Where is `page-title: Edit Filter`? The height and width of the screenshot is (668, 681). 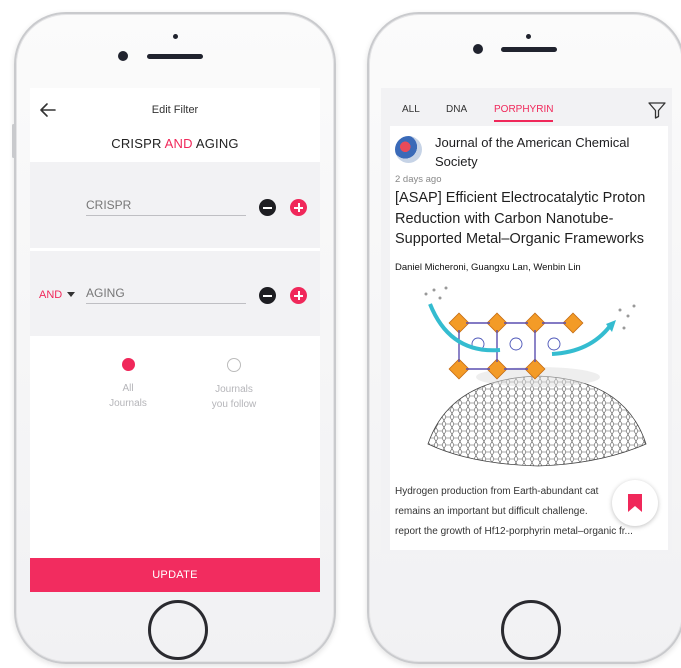
page-title: Edit Filter is located at coordinates (175, 110).